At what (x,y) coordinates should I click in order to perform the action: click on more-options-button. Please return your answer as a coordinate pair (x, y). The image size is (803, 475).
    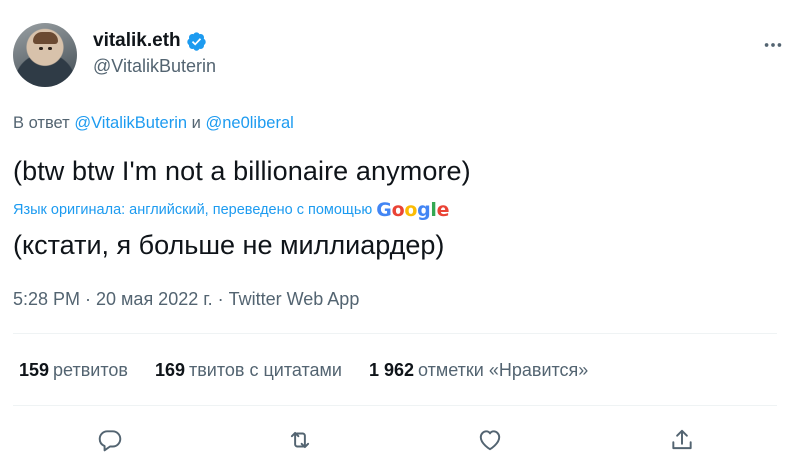
    Looking at the image, I should click on (773, 45).